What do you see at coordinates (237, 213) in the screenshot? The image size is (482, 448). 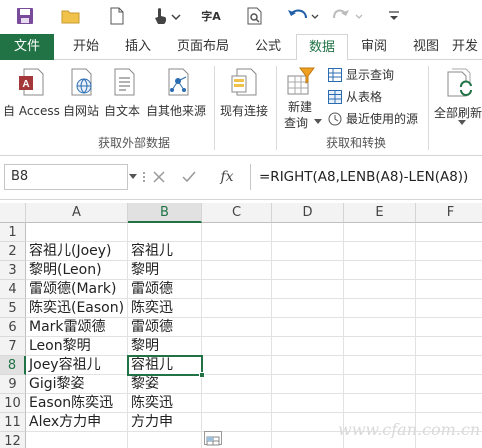 I see `column-header-c: C` at bounding box center [237, 213].